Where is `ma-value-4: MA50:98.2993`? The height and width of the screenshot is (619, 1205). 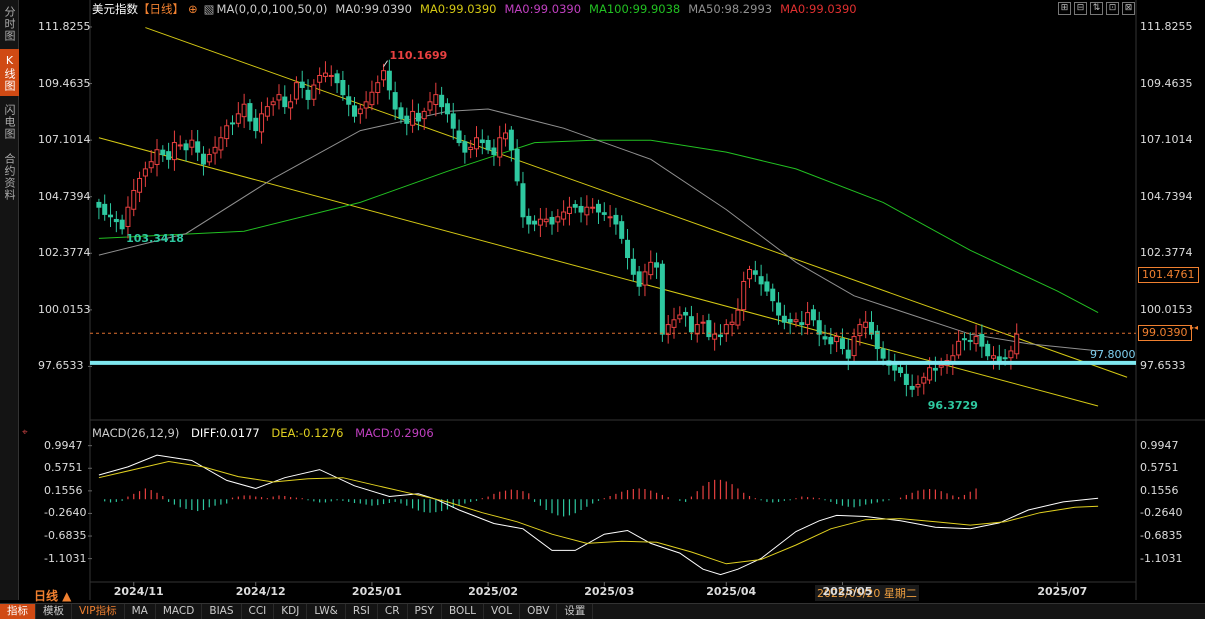 ma-value-4: MA50:98.2993 is located at coordinates (730, 9).